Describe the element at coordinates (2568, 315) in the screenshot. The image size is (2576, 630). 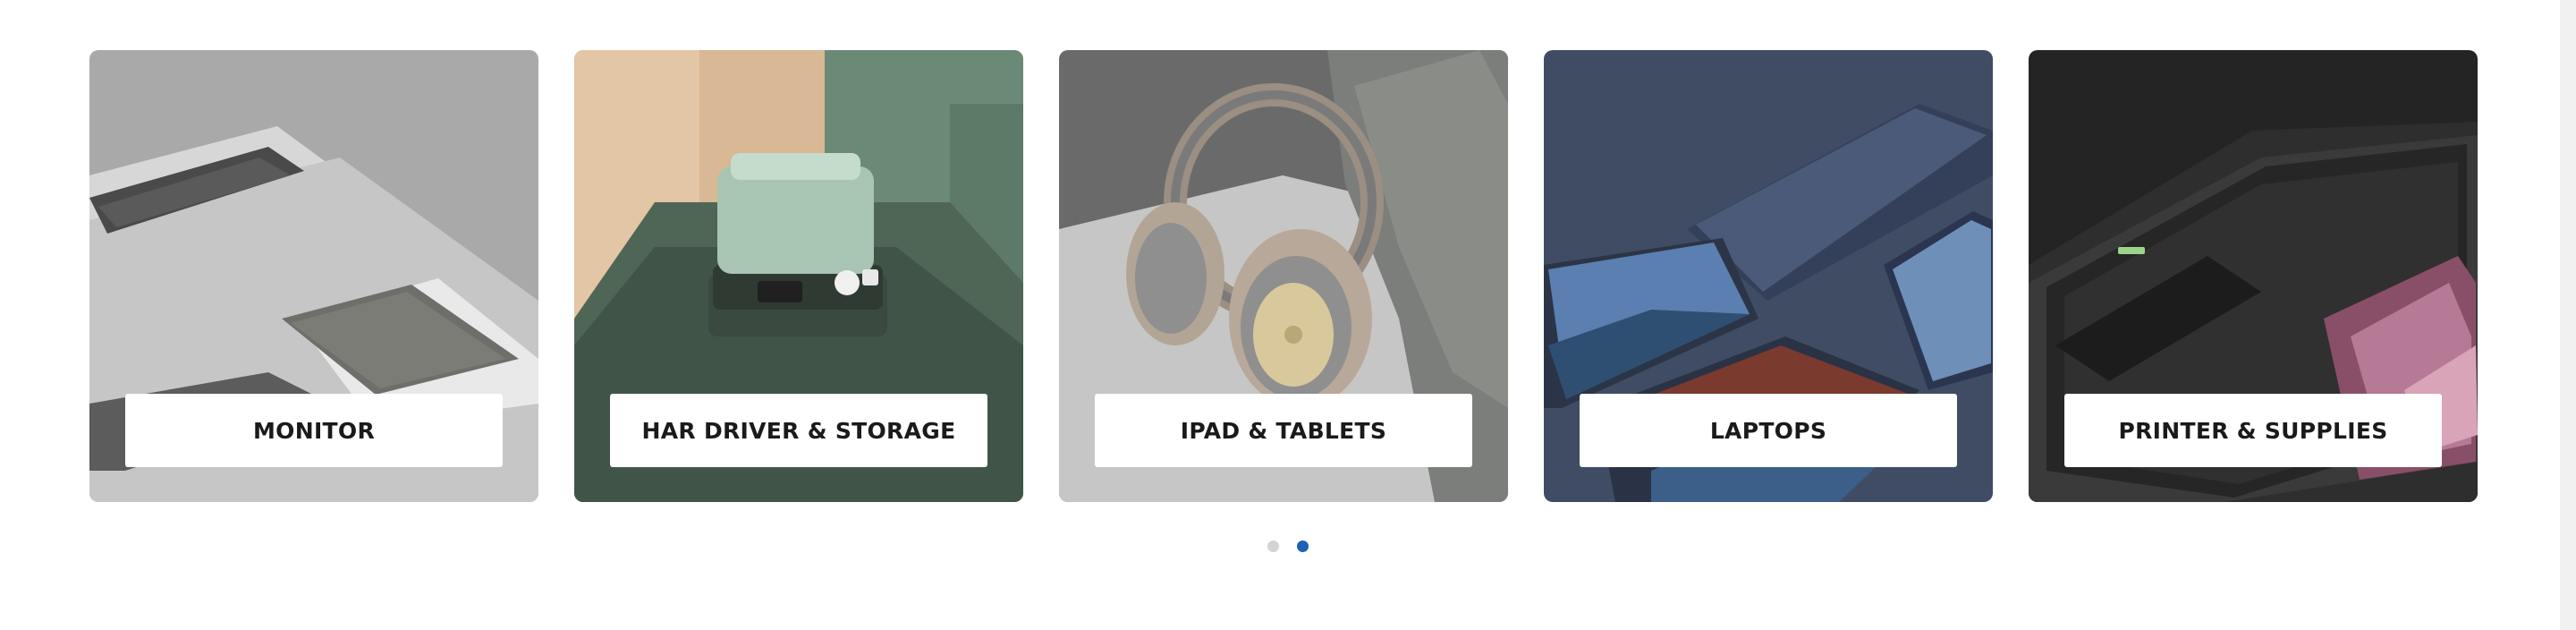
I see `page-scrollbar` at that location.